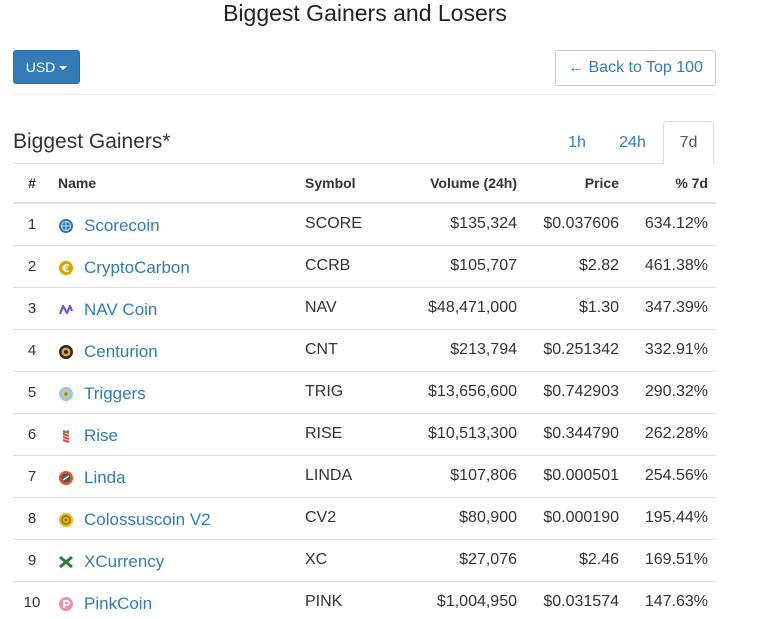  Describe the element at coordinates (178, 559) in the screenshot. I see `name-cell: XCurrency` at that location.